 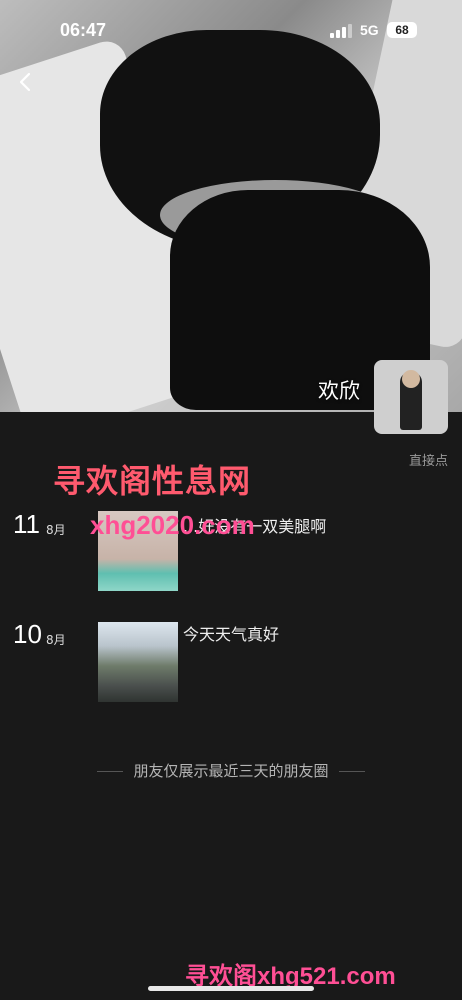 What do you see at coordinates (110, 771) in the screenshot?
I see `divider-left` at bounding box center [110, 771].